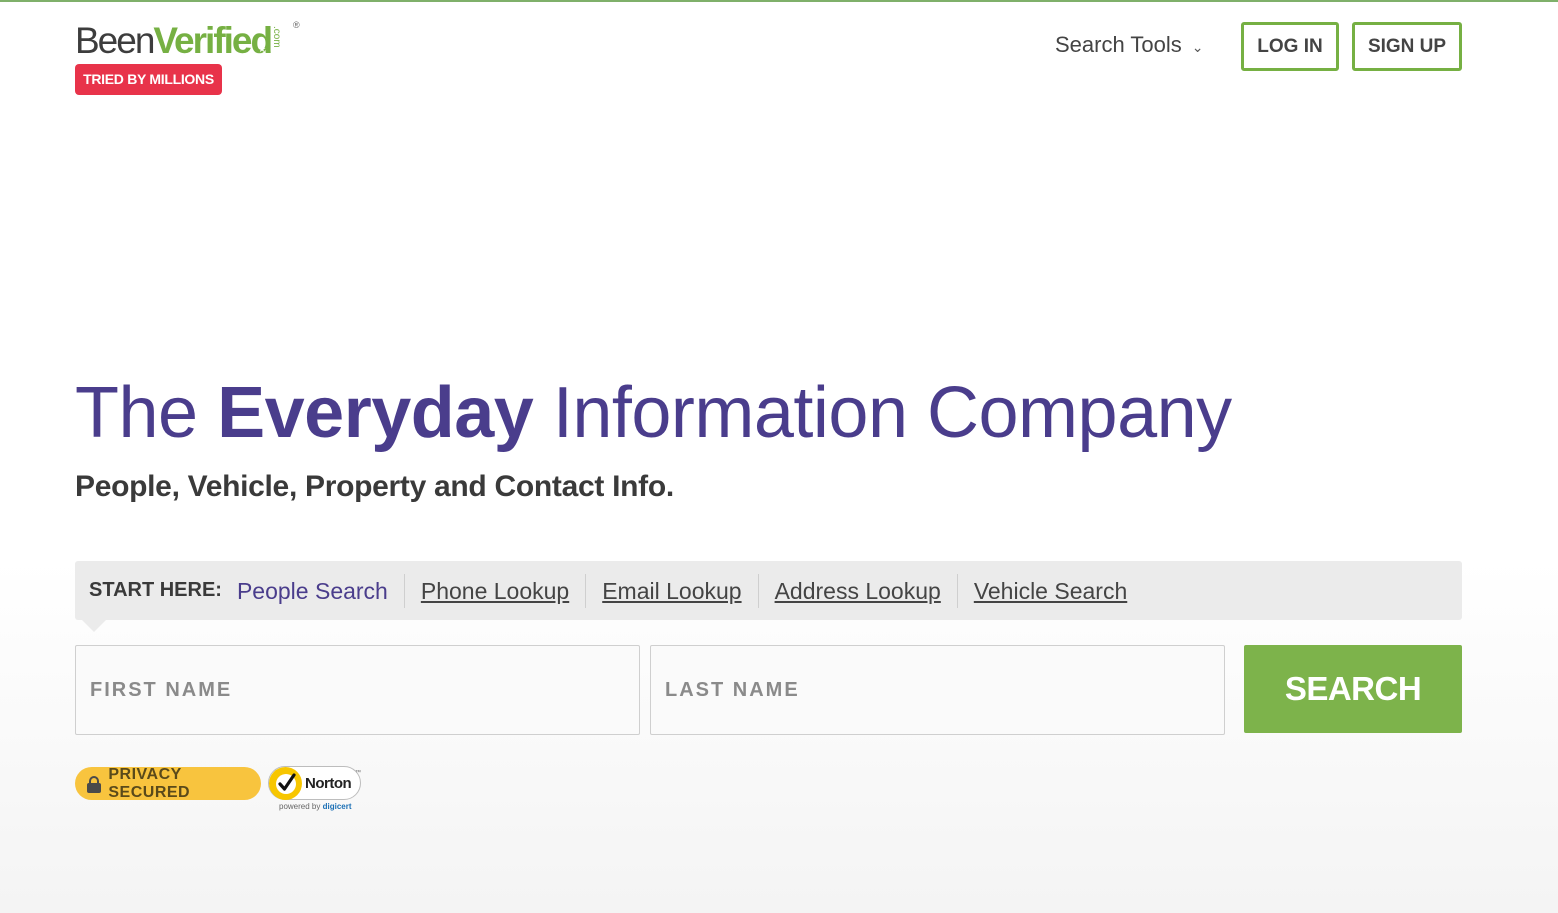 The width and height of the screenshot is (1558, 913). Describe the element at coordinates (276, 37) in the screenshot. I see `logo-com: .com` at that location.